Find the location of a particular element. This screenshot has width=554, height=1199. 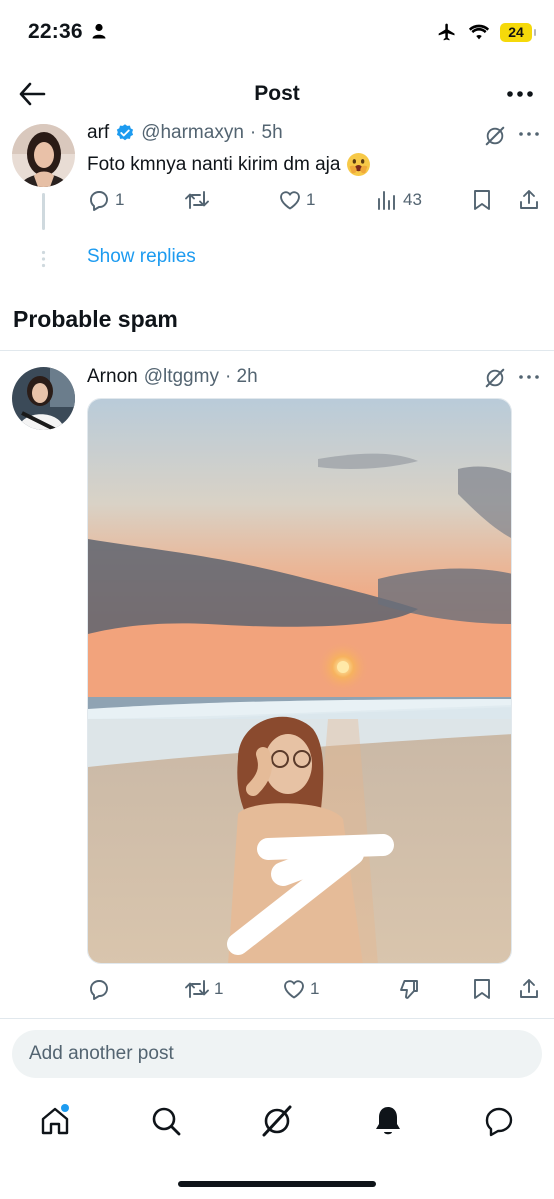

repost-button is located at coordinates (199, 200).